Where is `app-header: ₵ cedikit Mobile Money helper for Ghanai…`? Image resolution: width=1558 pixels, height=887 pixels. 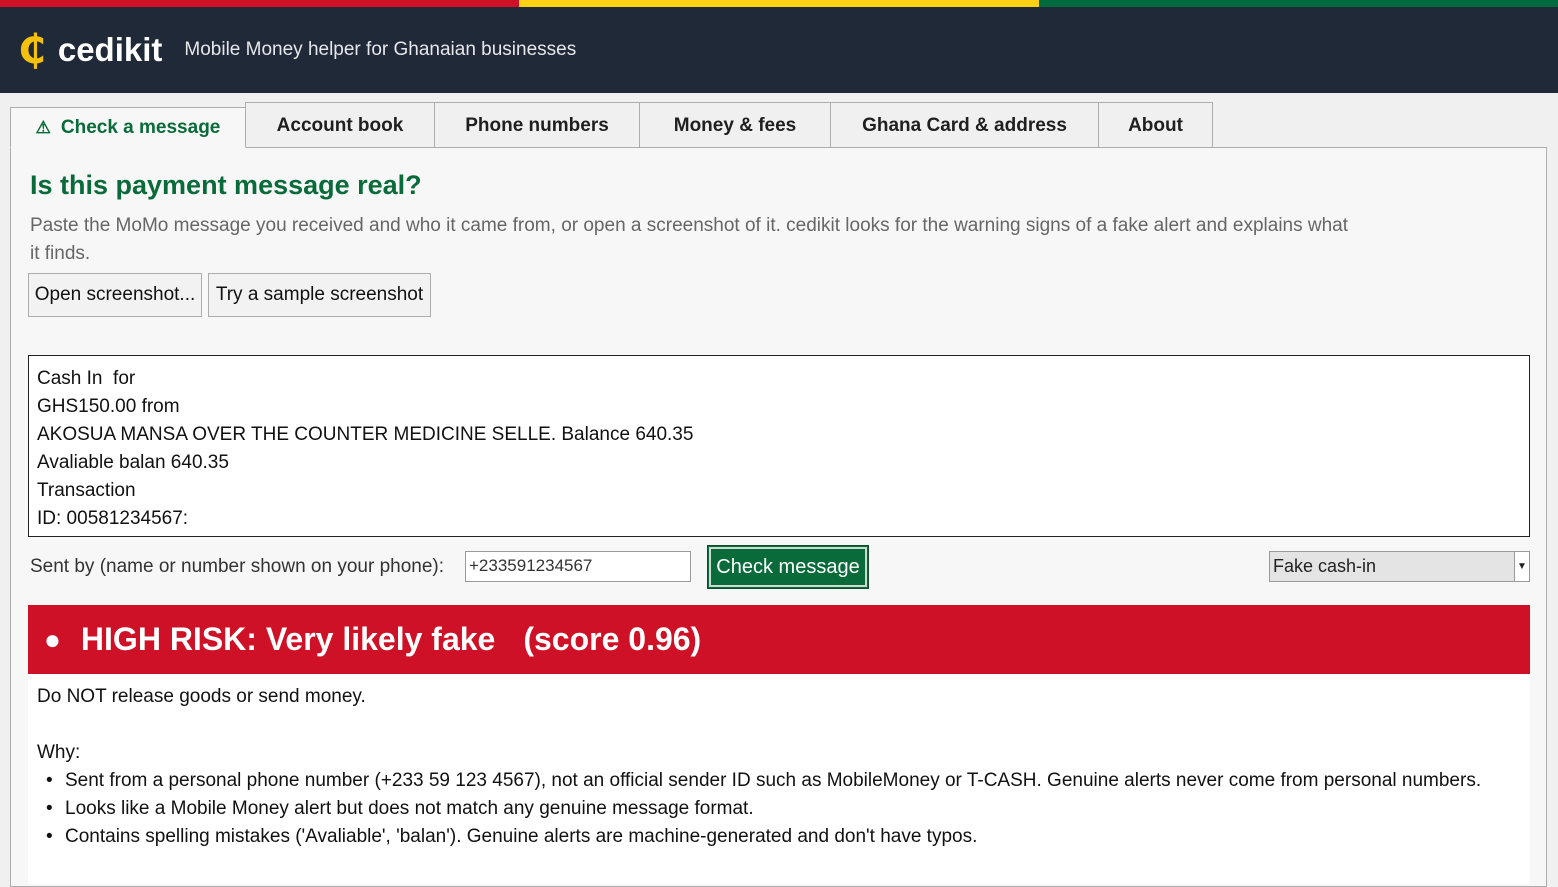 app-header: ₵ cedikit Mobile Money helper for Ghanai… is located at coordinates (779, 50).